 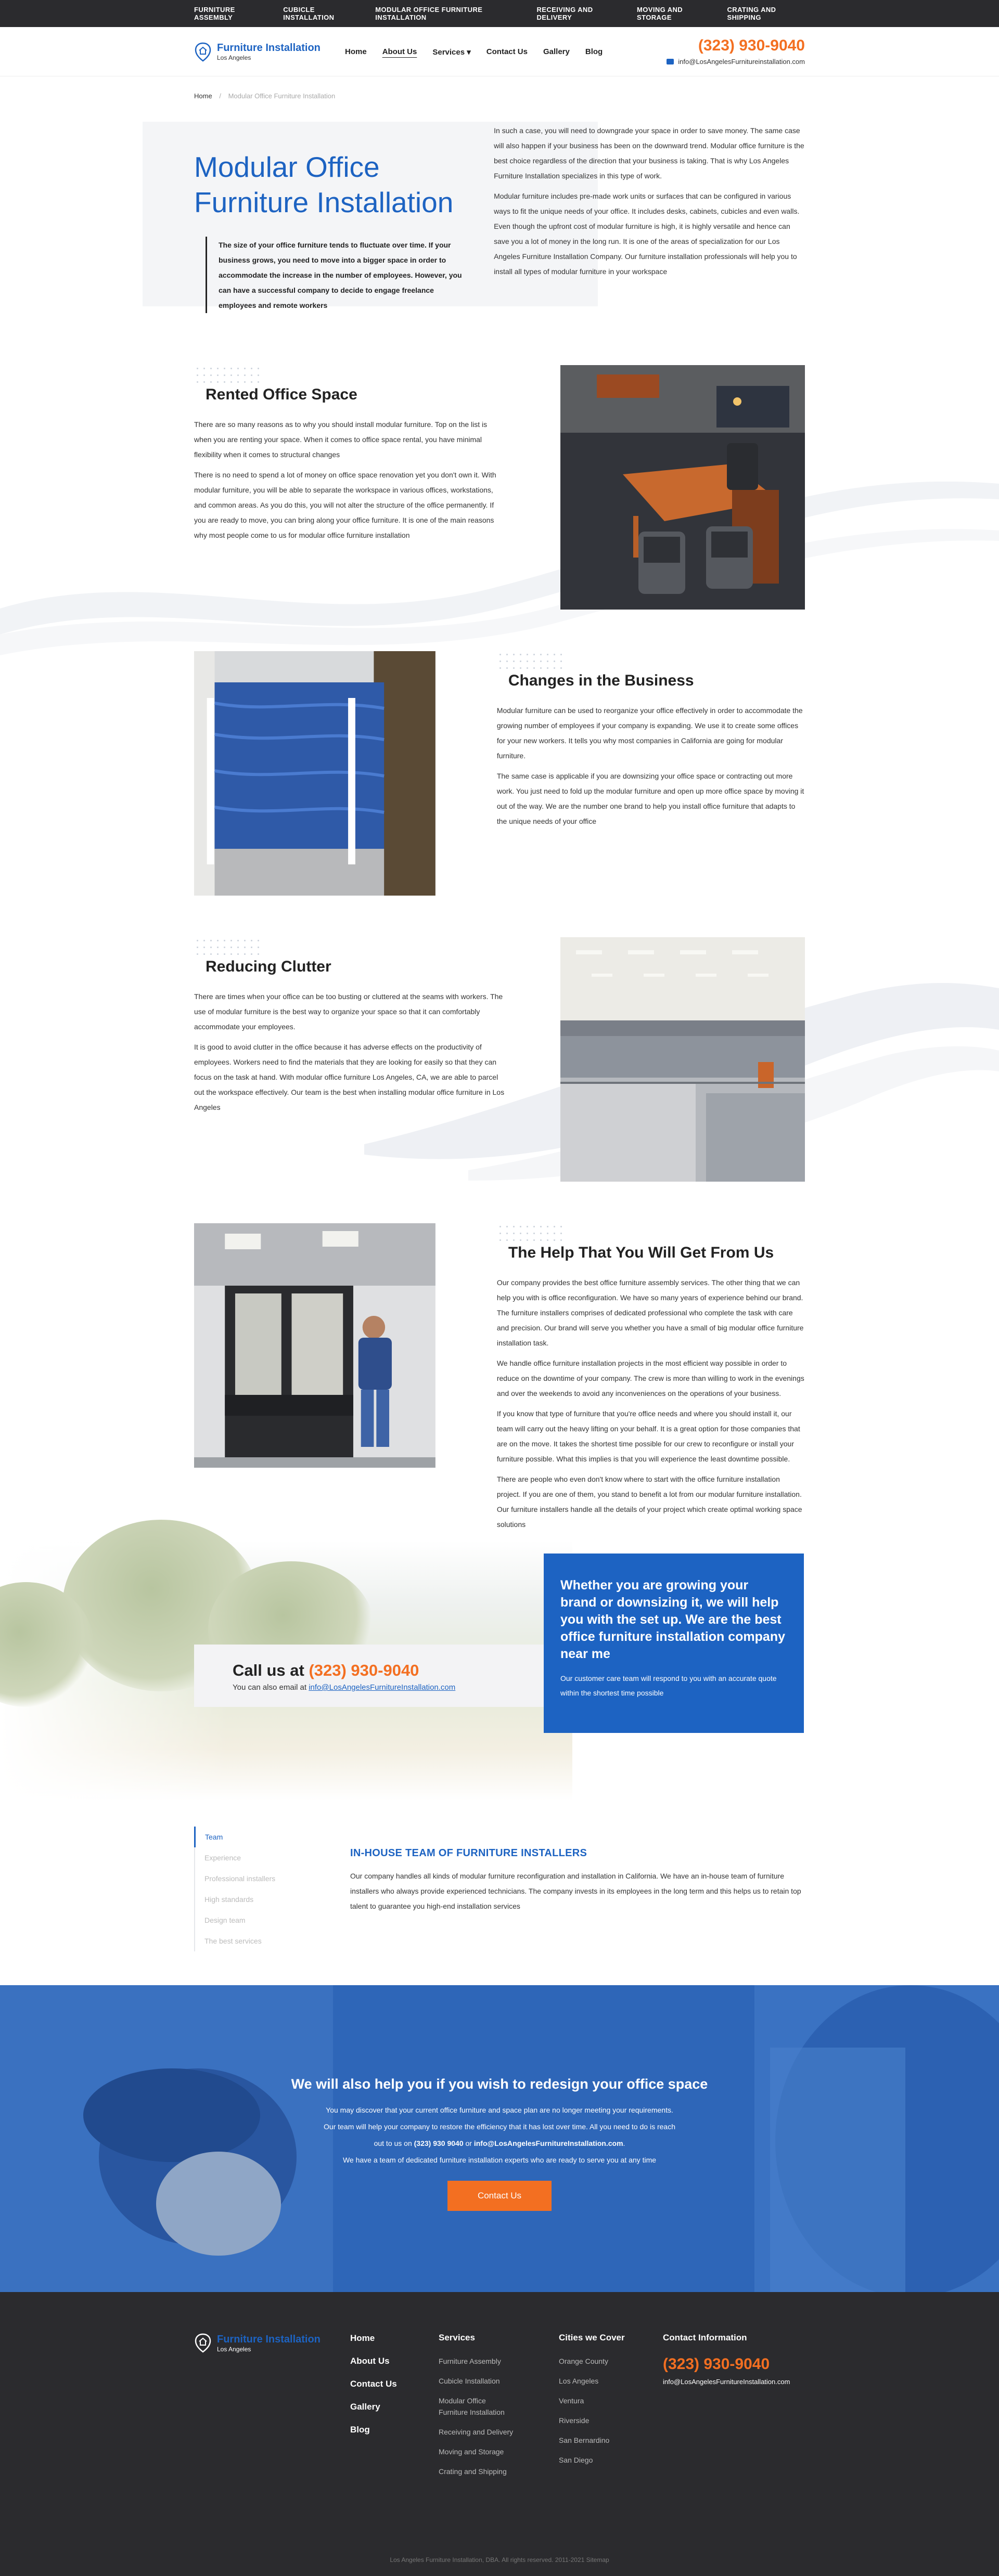 What do you see at coordinates (468, 1853) in the screenshot?
I see `tab-panel-title: IN-HOUSE TEAM OF FURNITURE INSTALLERS` at bounding box center [468, 1853].